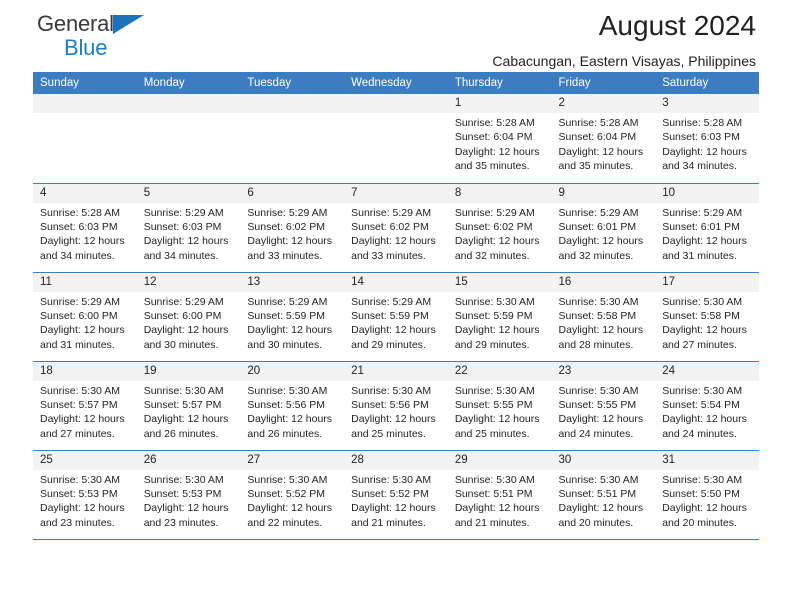 This screenshot has height=612, width=792. What do you see at coordinates (497, 515) in the screenshot?
I see `daylight-text: Daylight: 12 hours and 21 minutes.` at bounding box center [497, 515].